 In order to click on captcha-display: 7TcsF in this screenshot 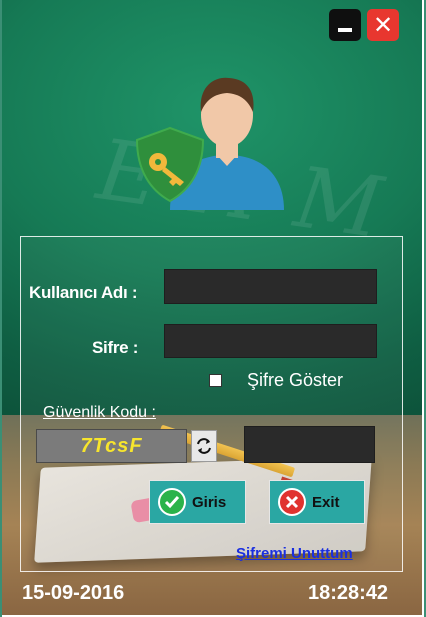, I will do `click(111, 446)`.